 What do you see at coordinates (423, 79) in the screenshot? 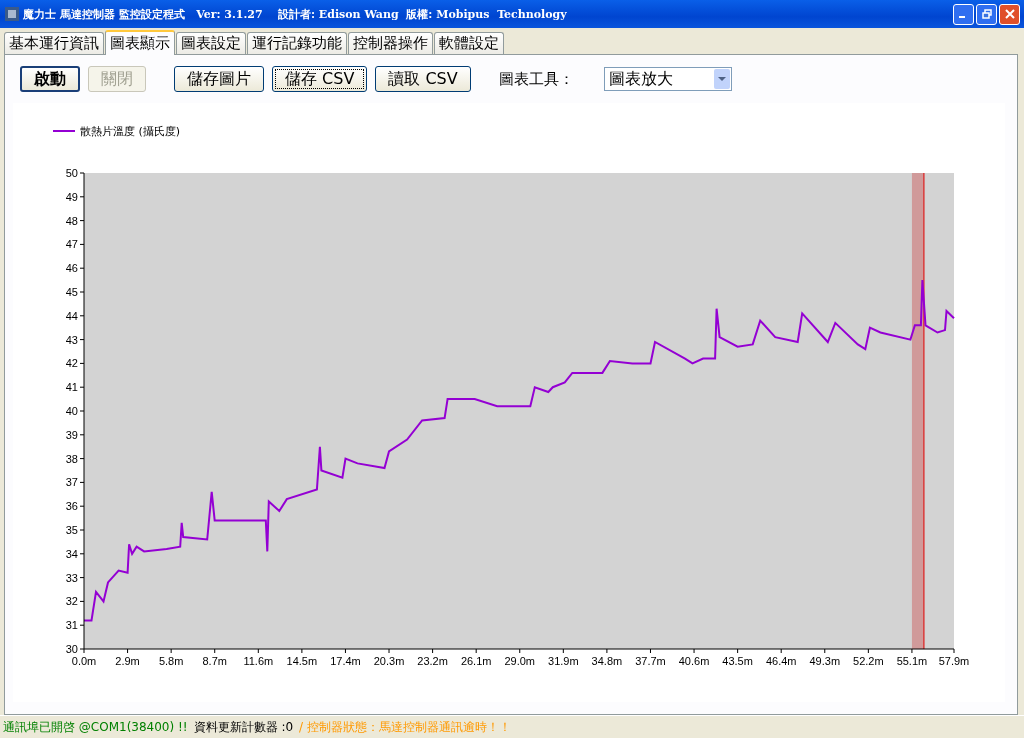
I see `toolbar-button: 讀取 CSV` at bounding box center [423, 79].